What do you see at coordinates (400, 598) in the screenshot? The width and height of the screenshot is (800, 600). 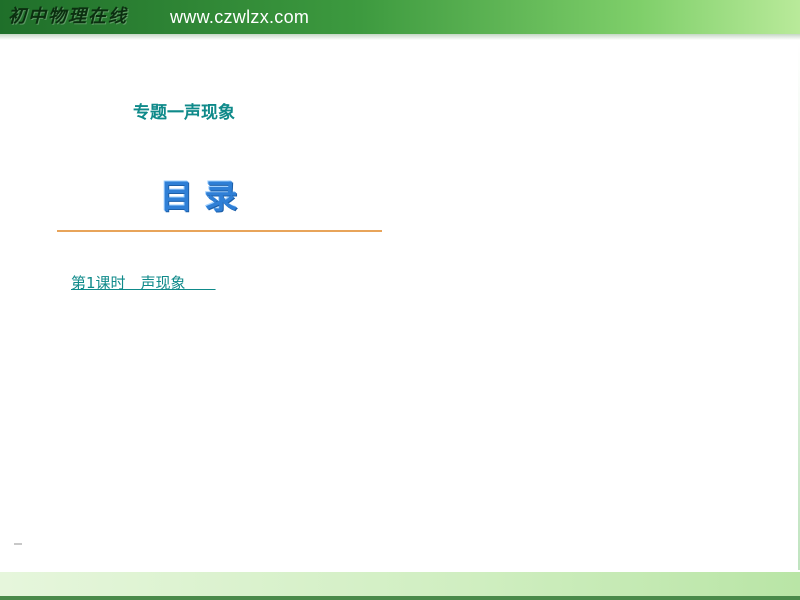 I see `bottom-border-line` at bounding box center [400, 598].